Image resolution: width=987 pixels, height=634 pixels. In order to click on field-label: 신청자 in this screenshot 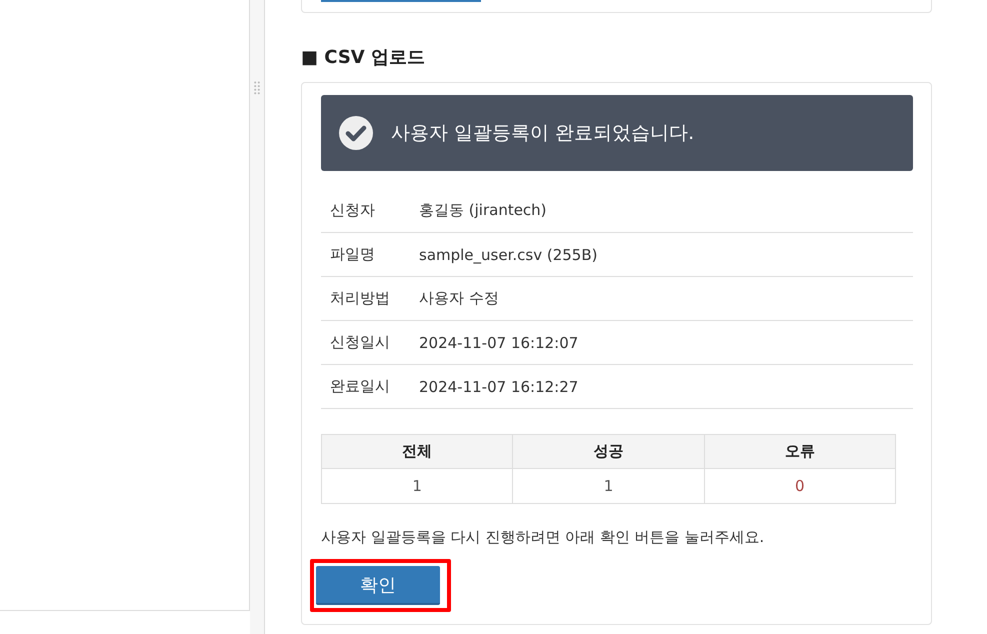, I will do `click(353, 210)`.